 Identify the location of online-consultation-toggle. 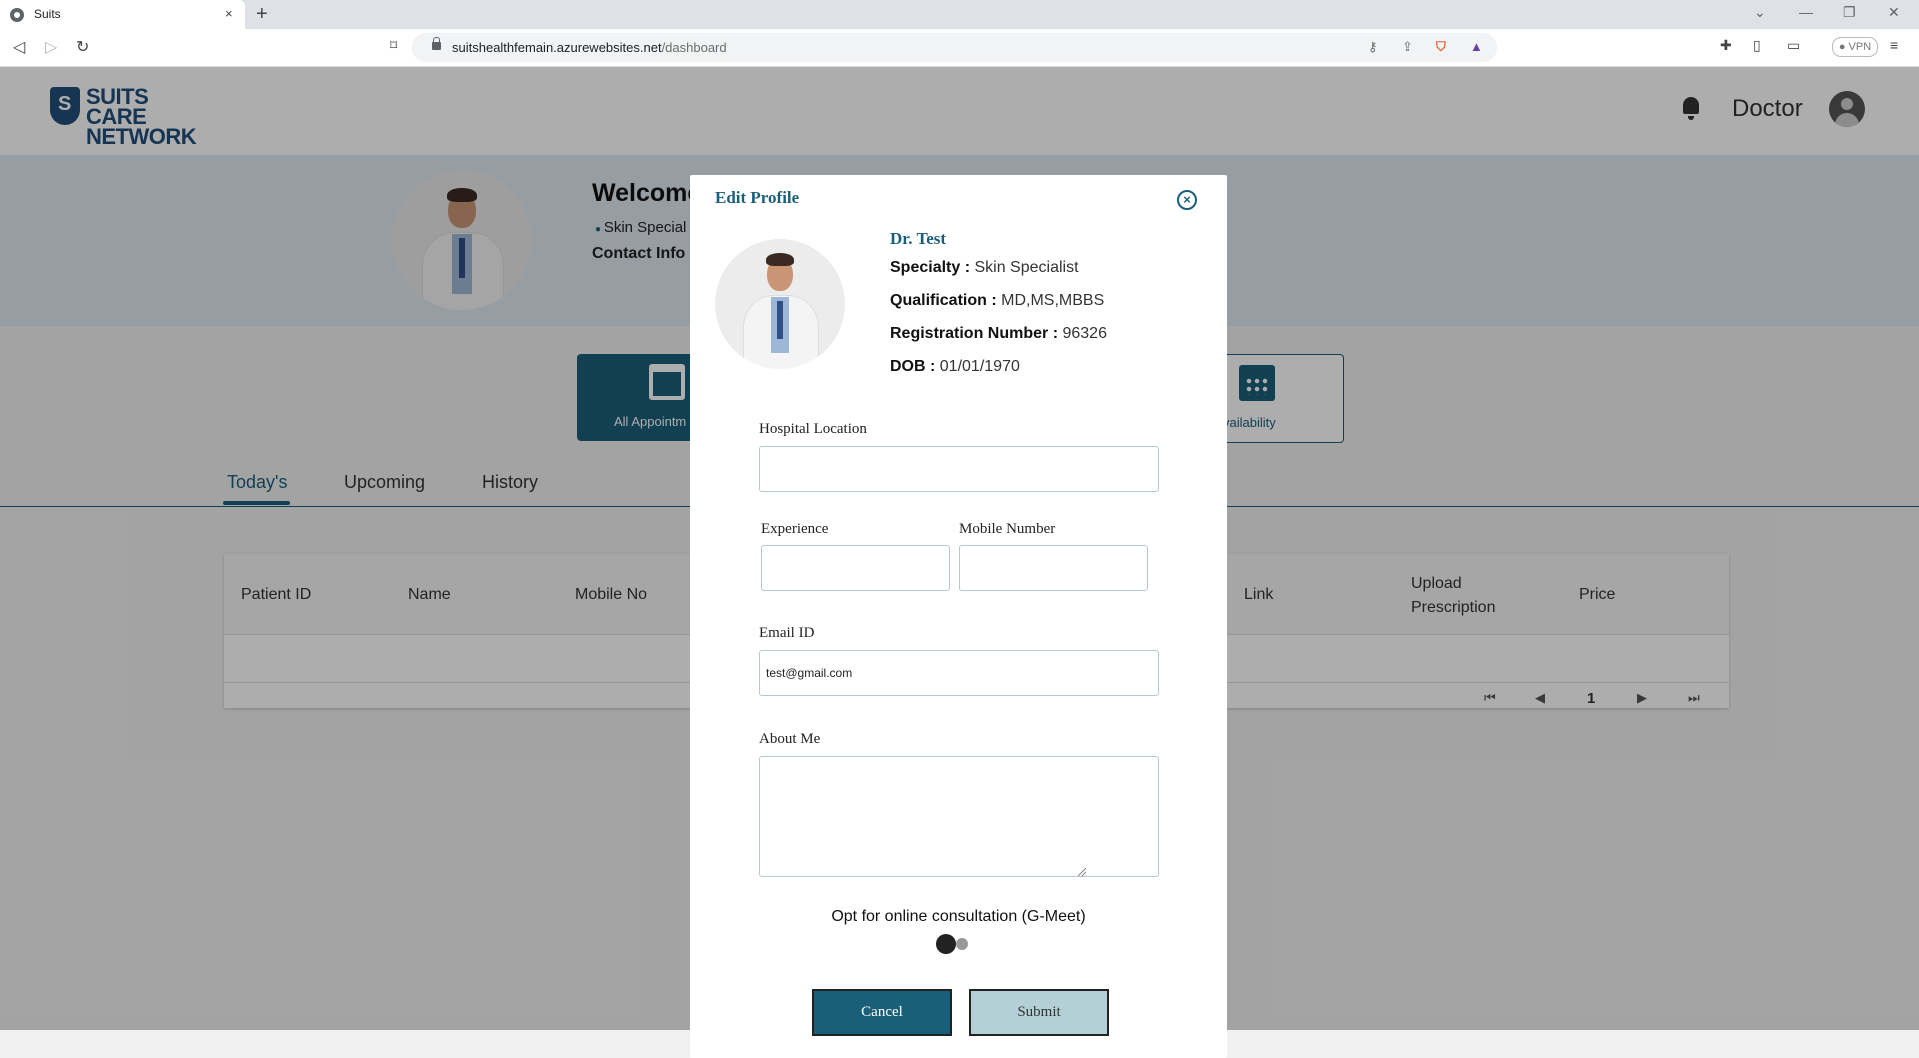
(954, 944).